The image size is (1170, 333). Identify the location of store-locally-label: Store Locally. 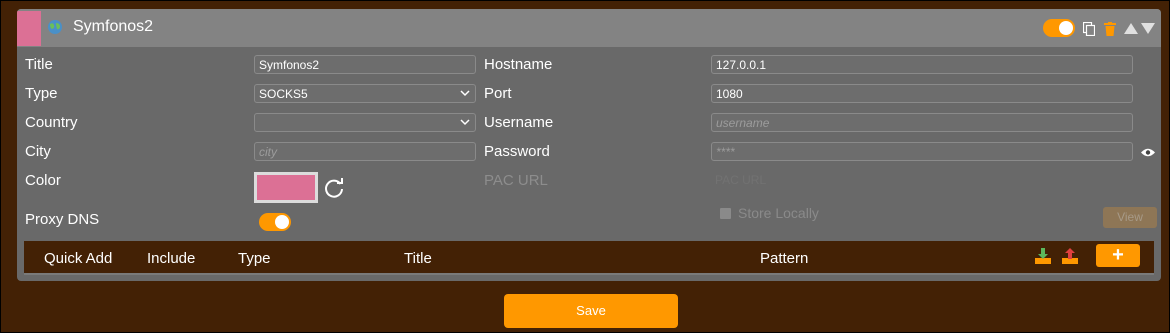
(778, 213).